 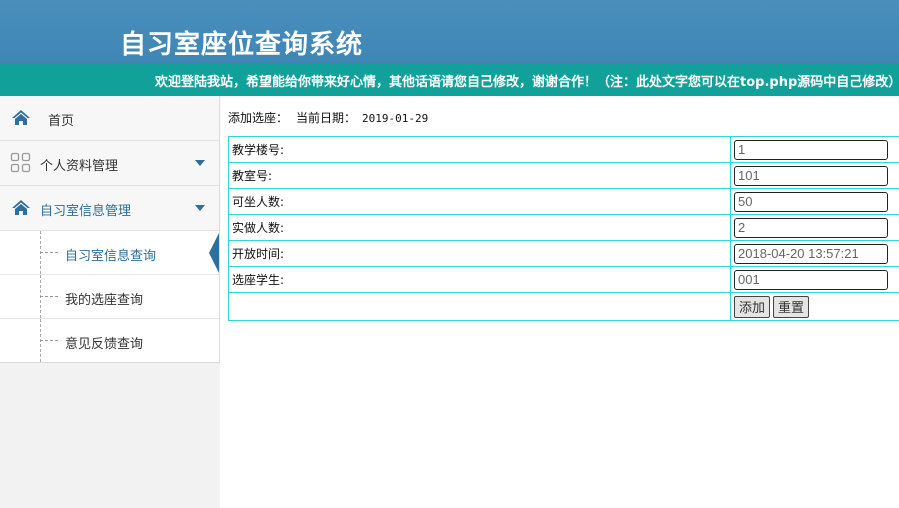 I want to click on form-row: 可坐人数:, so click(x=563, y=201).